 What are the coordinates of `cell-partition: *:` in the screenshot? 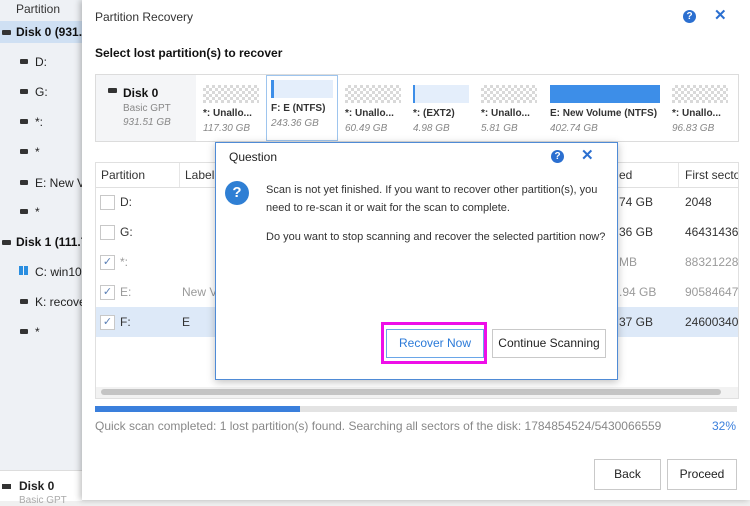 It's located at (124, 262).